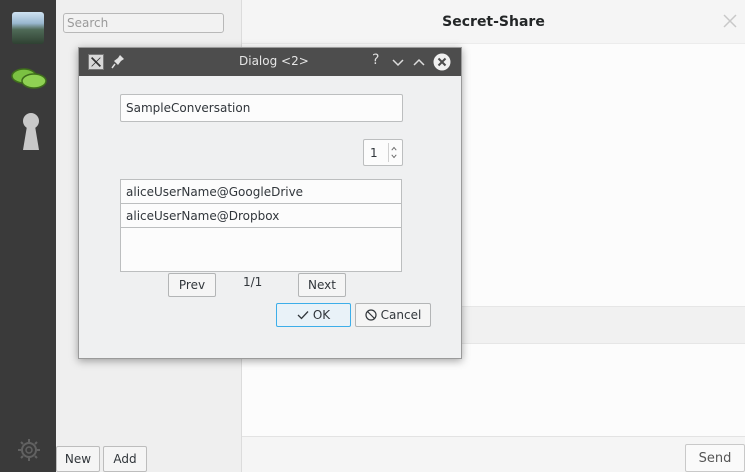 The image size is (745, 472). I want to click on message-composer, so click(493, 454).